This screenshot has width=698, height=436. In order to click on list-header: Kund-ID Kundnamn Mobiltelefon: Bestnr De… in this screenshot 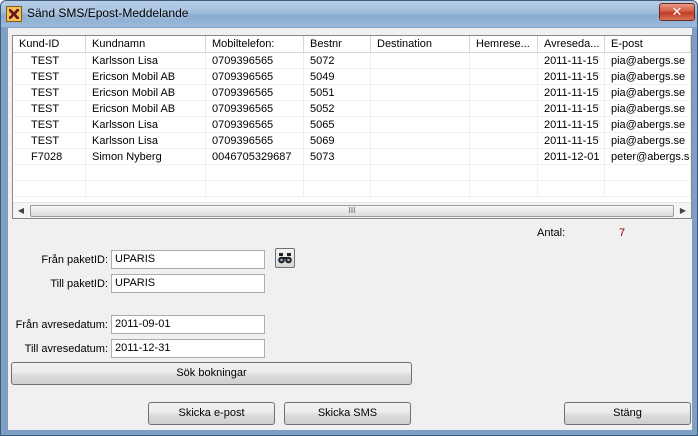, I will do `click(352, 44)`.